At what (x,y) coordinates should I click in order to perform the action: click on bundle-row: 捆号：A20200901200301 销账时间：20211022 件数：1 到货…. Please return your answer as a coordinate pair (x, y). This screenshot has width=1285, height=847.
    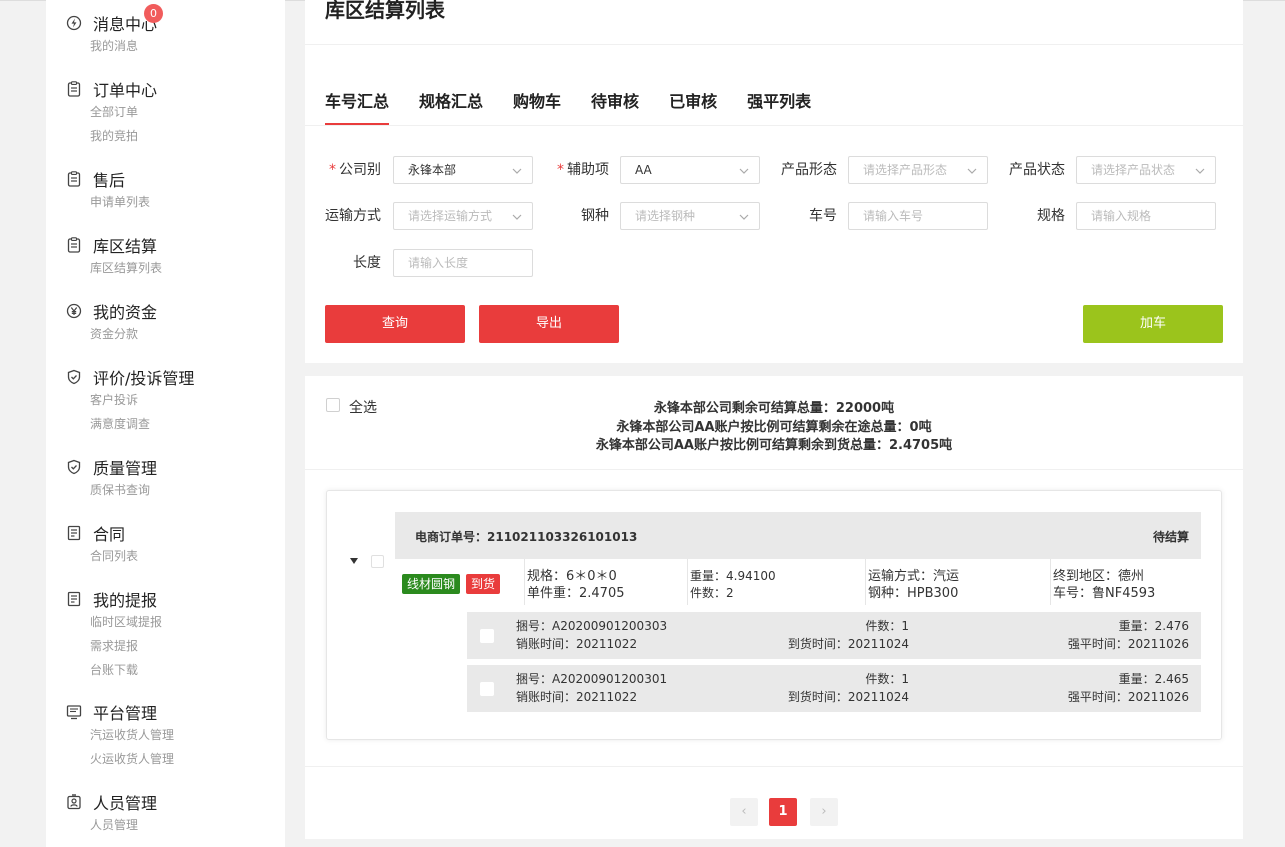
    Looking at the image, I should click on (834, 688).